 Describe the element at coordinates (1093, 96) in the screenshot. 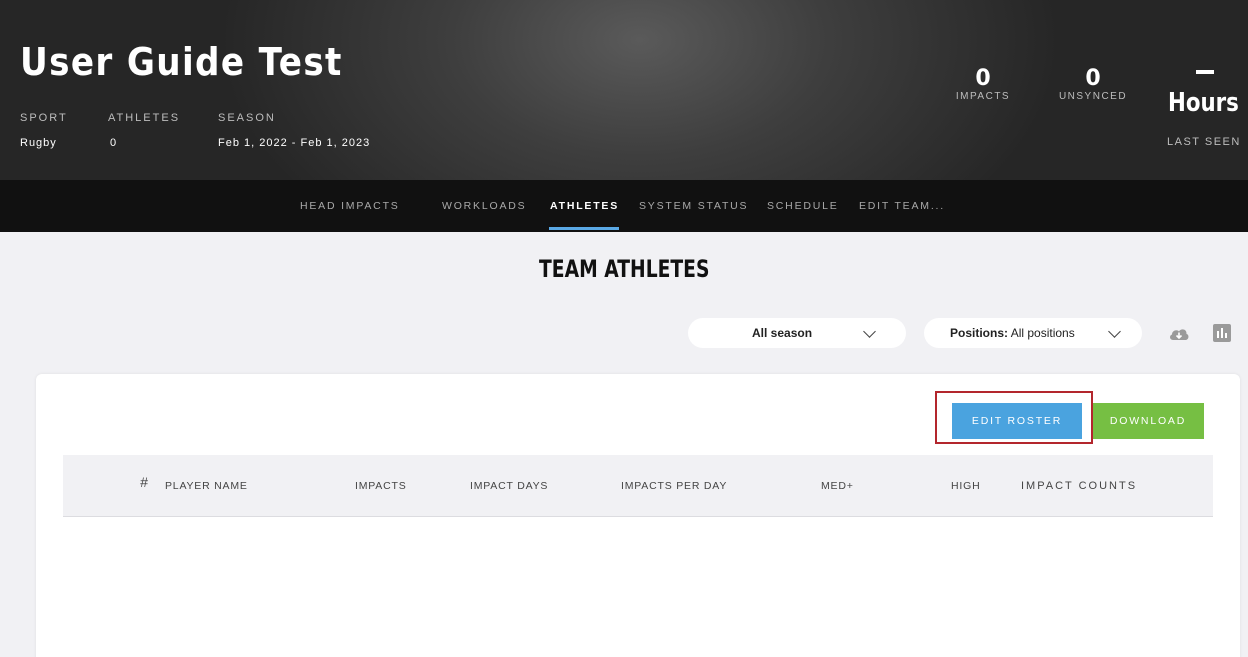

I see `unsynced-label: UNSYNCED` at that location.